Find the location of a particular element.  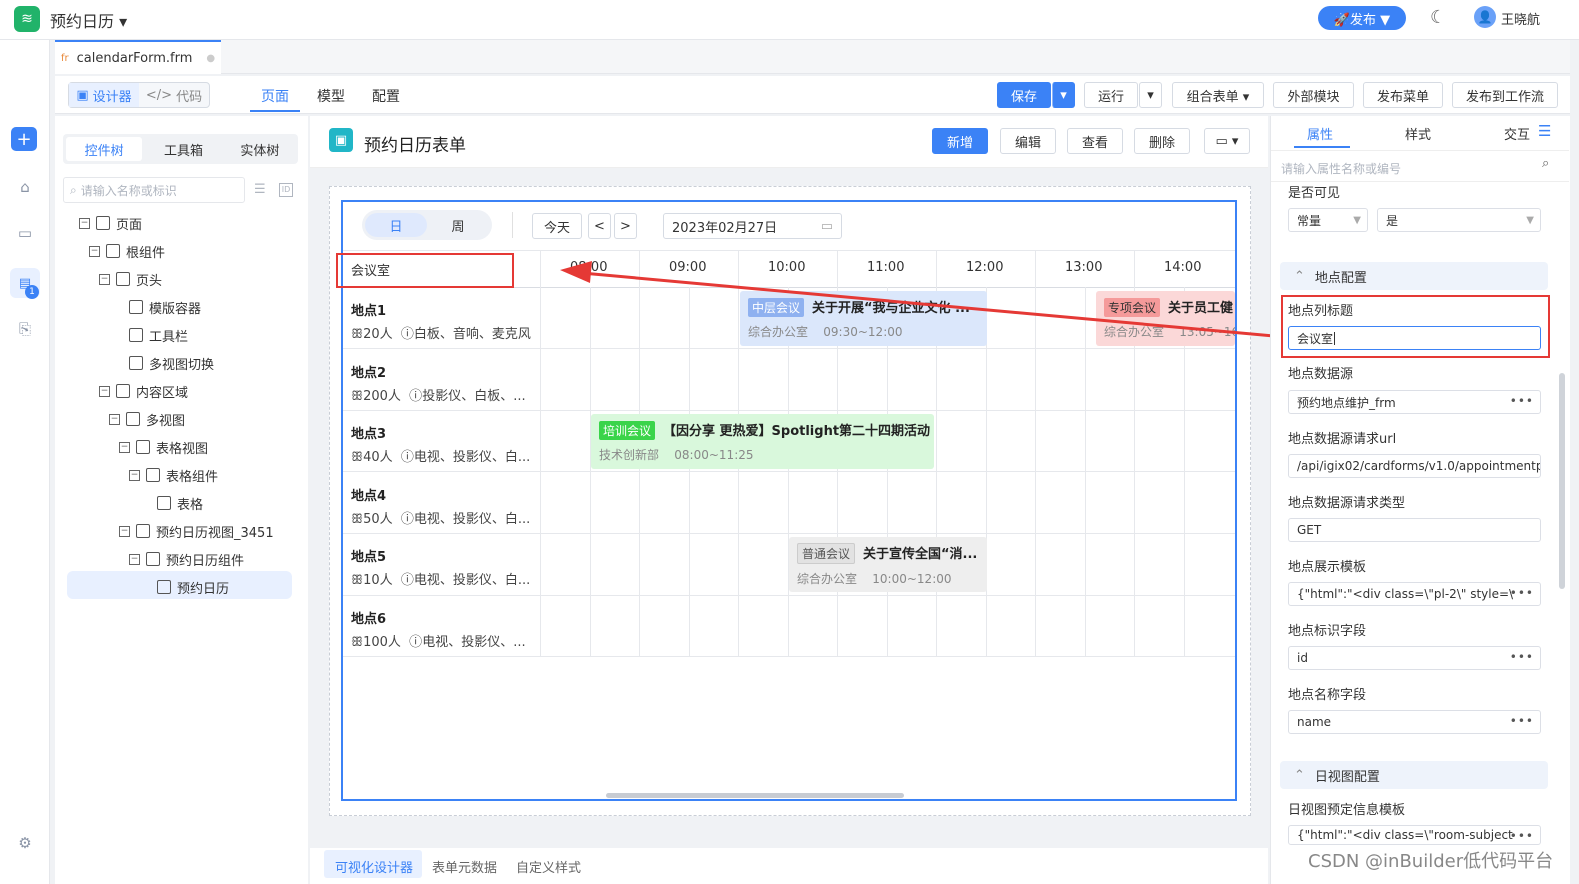

tree-node-toolbar: 工具栏 is located at coordinates (158, 335).